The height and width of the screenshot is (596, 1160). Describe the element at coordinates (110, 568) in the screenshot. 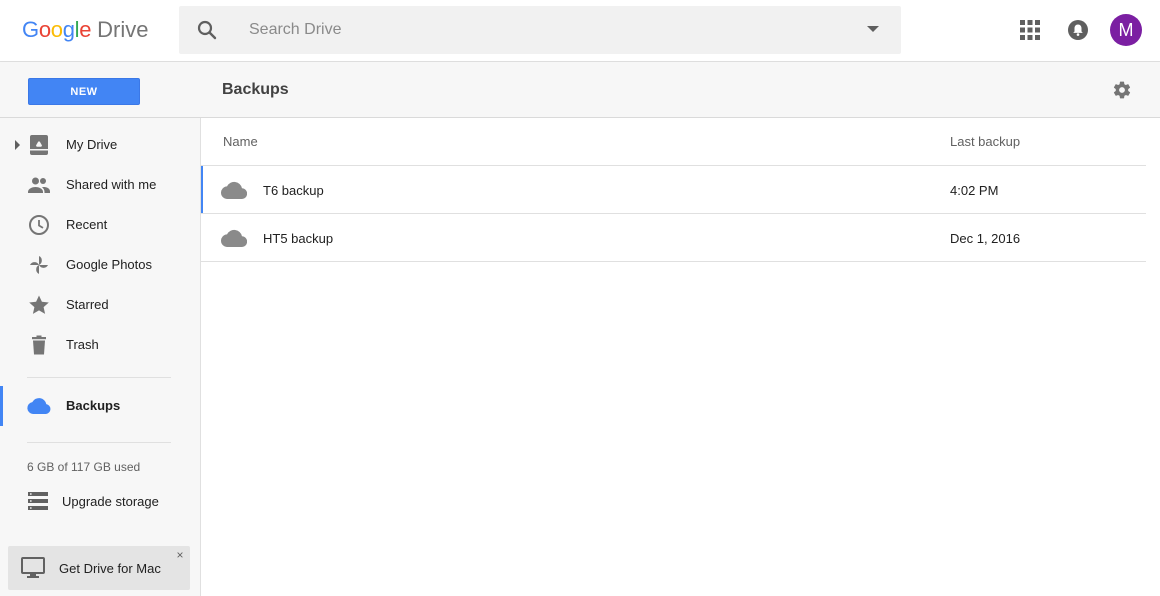

I see `get-drive-promo-label: Get Drive for Mac` at that location.